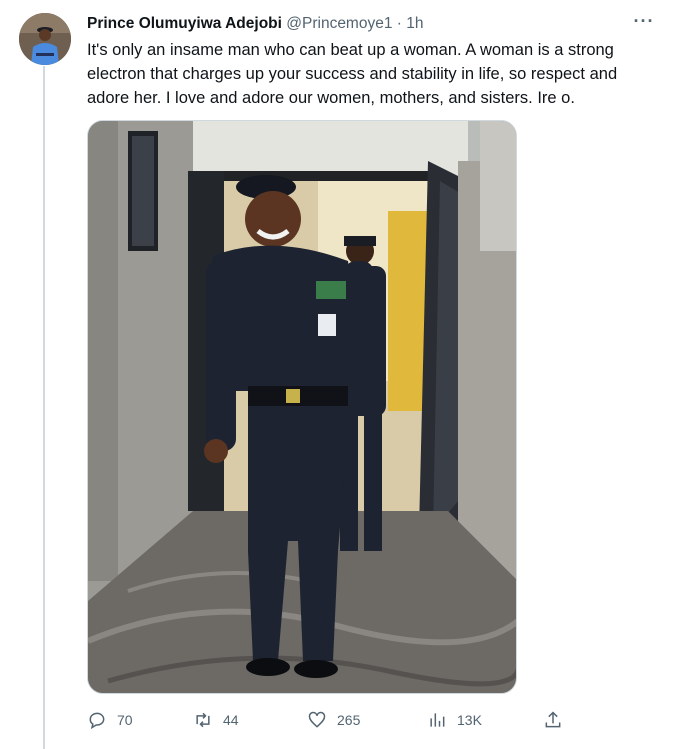  What do you see at coordinates (45, 39) in the screenshot?
I see `avatar` at bounding box center [45, 39].